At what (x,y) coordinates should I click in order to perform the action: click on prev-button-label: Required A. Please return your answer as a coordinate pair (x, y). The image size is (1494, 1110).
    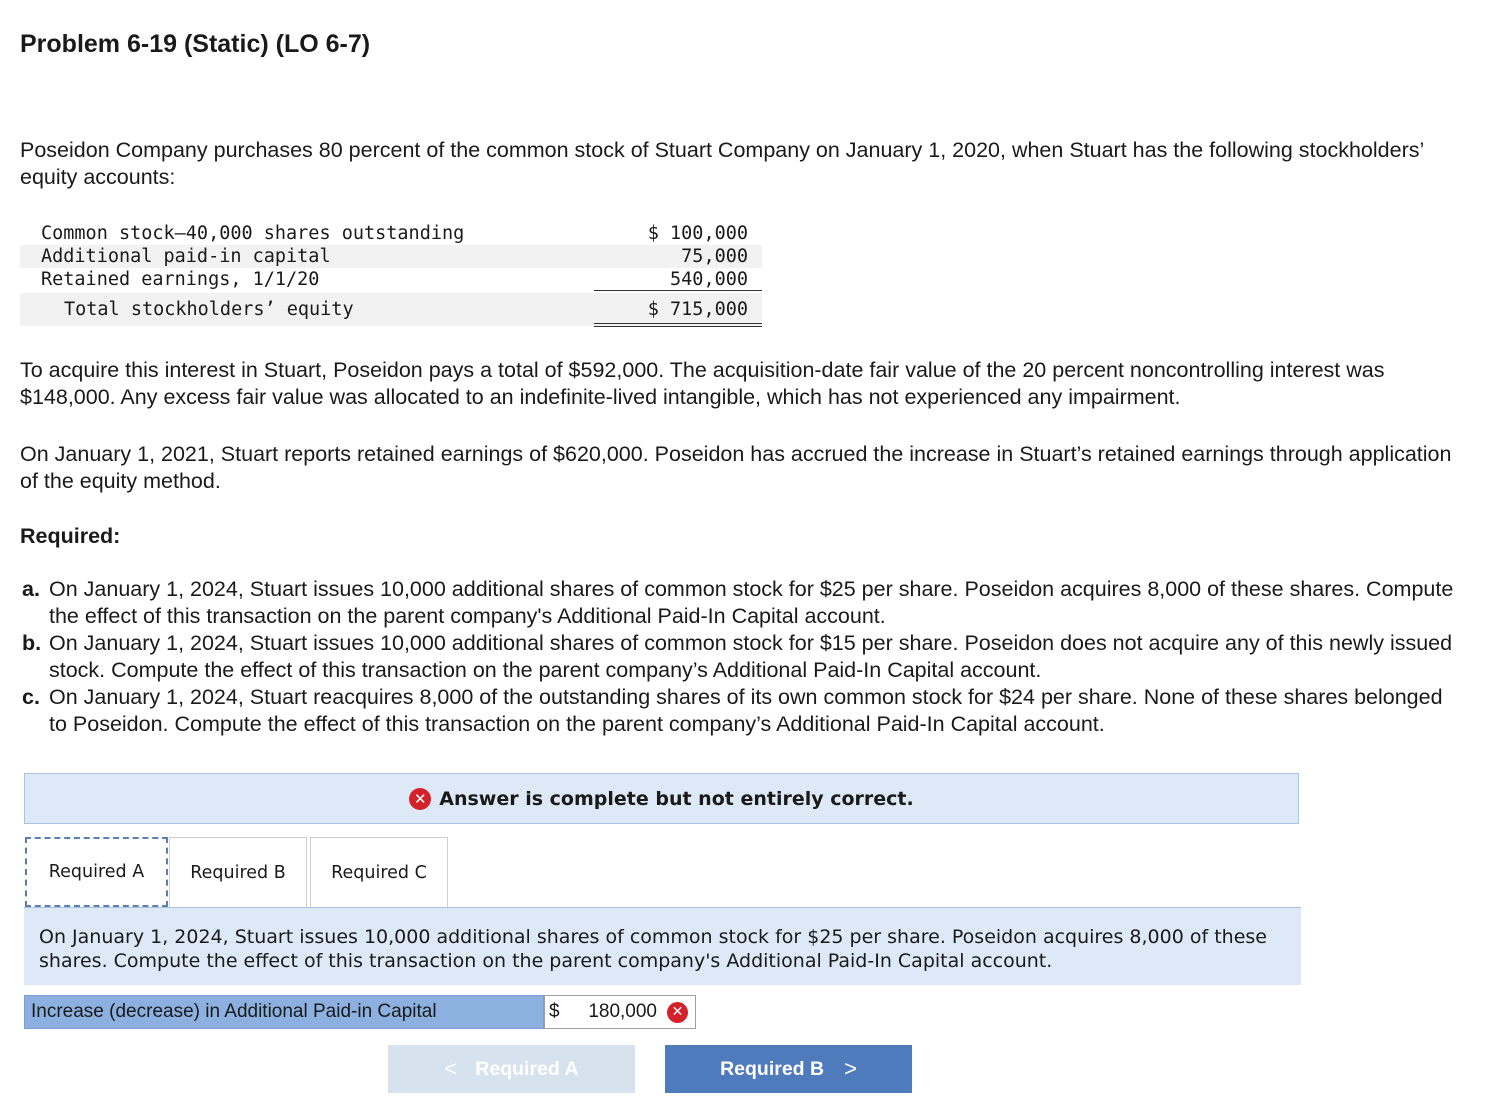
    Looking at the image, I should click on (527, 1068).